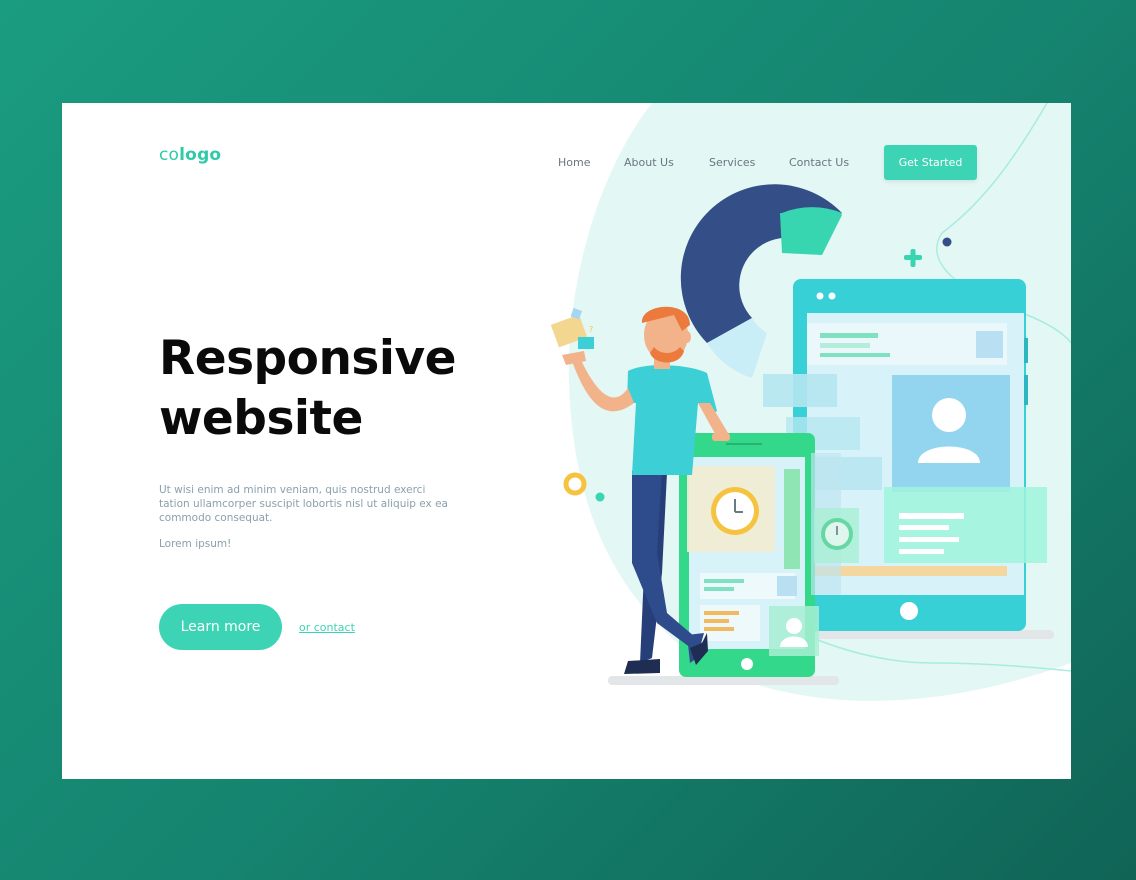 The height and width of the screenshot is (880, 1136). I want to click on dot-navy, so click(947, 242).